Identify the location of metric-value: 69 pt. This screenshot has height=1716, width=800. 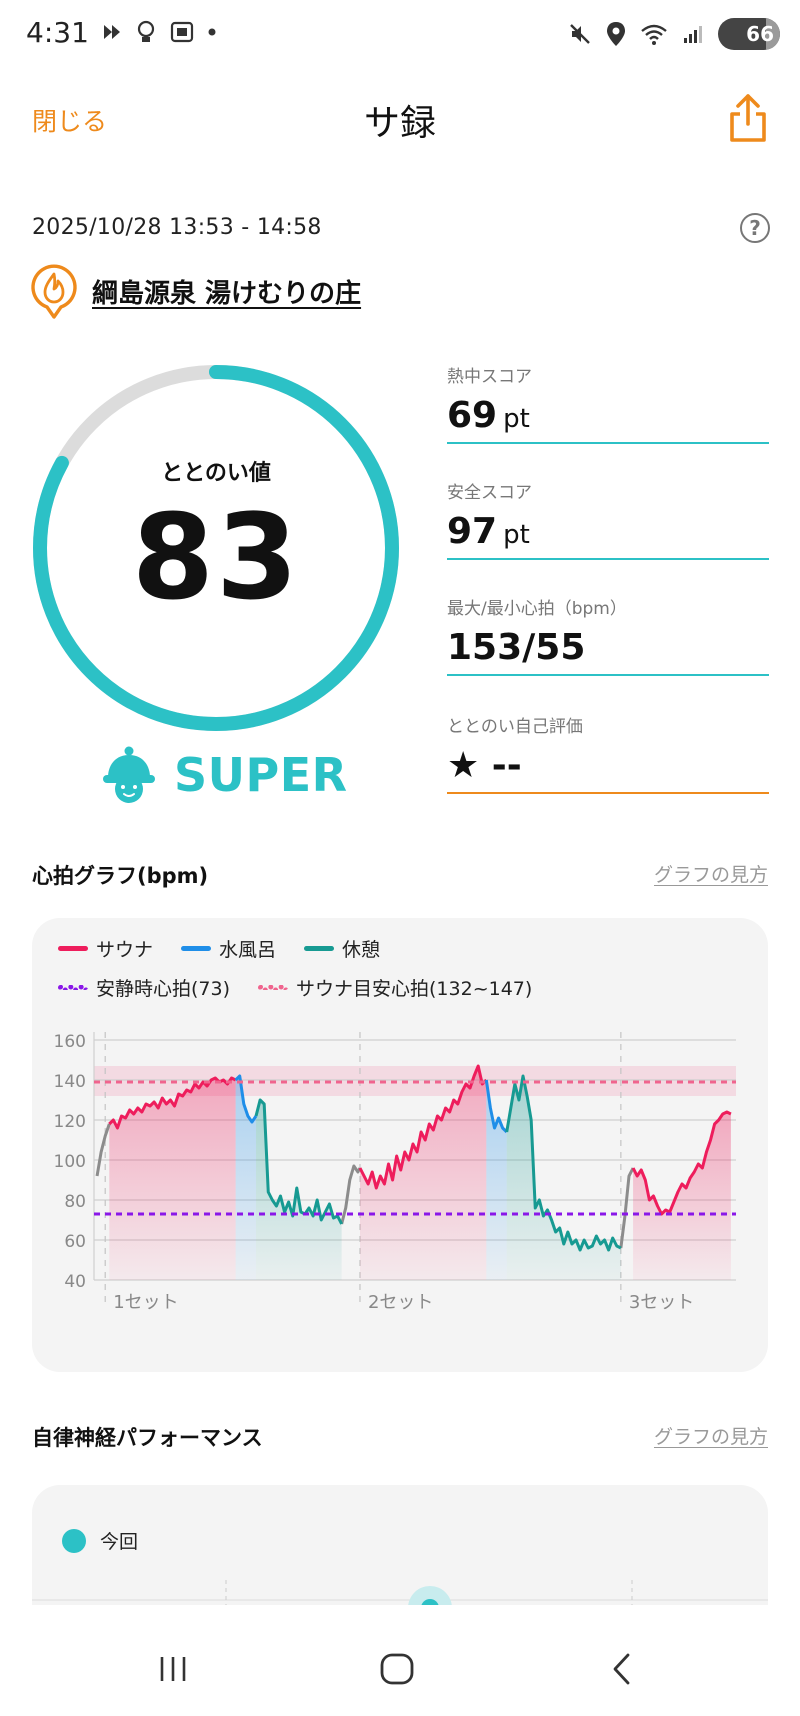
(608, 415).